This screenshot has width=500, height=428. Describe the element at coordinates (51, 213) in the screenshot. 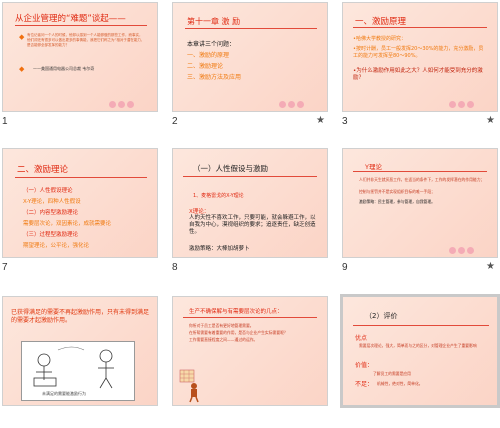

I see `slide-7-line-3: （二）内容型激励理论` at that location.